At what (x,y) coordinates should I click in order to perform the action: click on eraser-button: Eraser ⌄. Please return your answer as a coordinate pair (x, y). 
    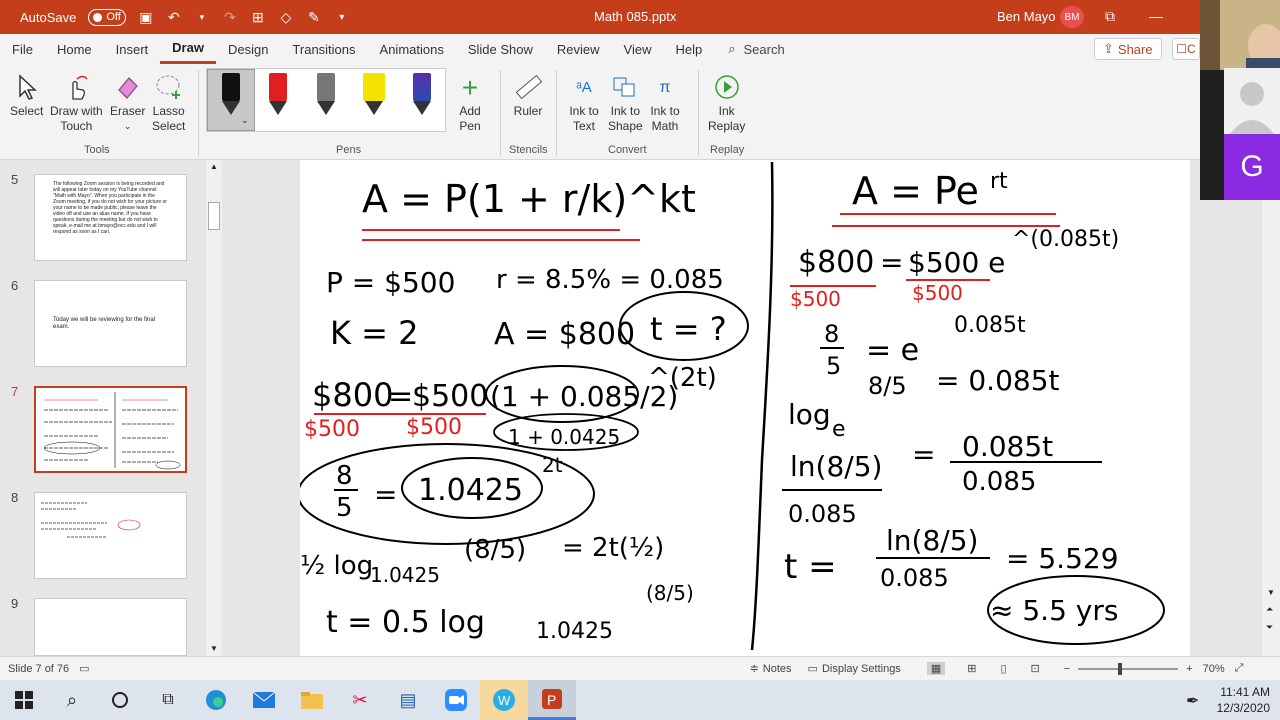
    Looking at the image, I should click on (127, 102).